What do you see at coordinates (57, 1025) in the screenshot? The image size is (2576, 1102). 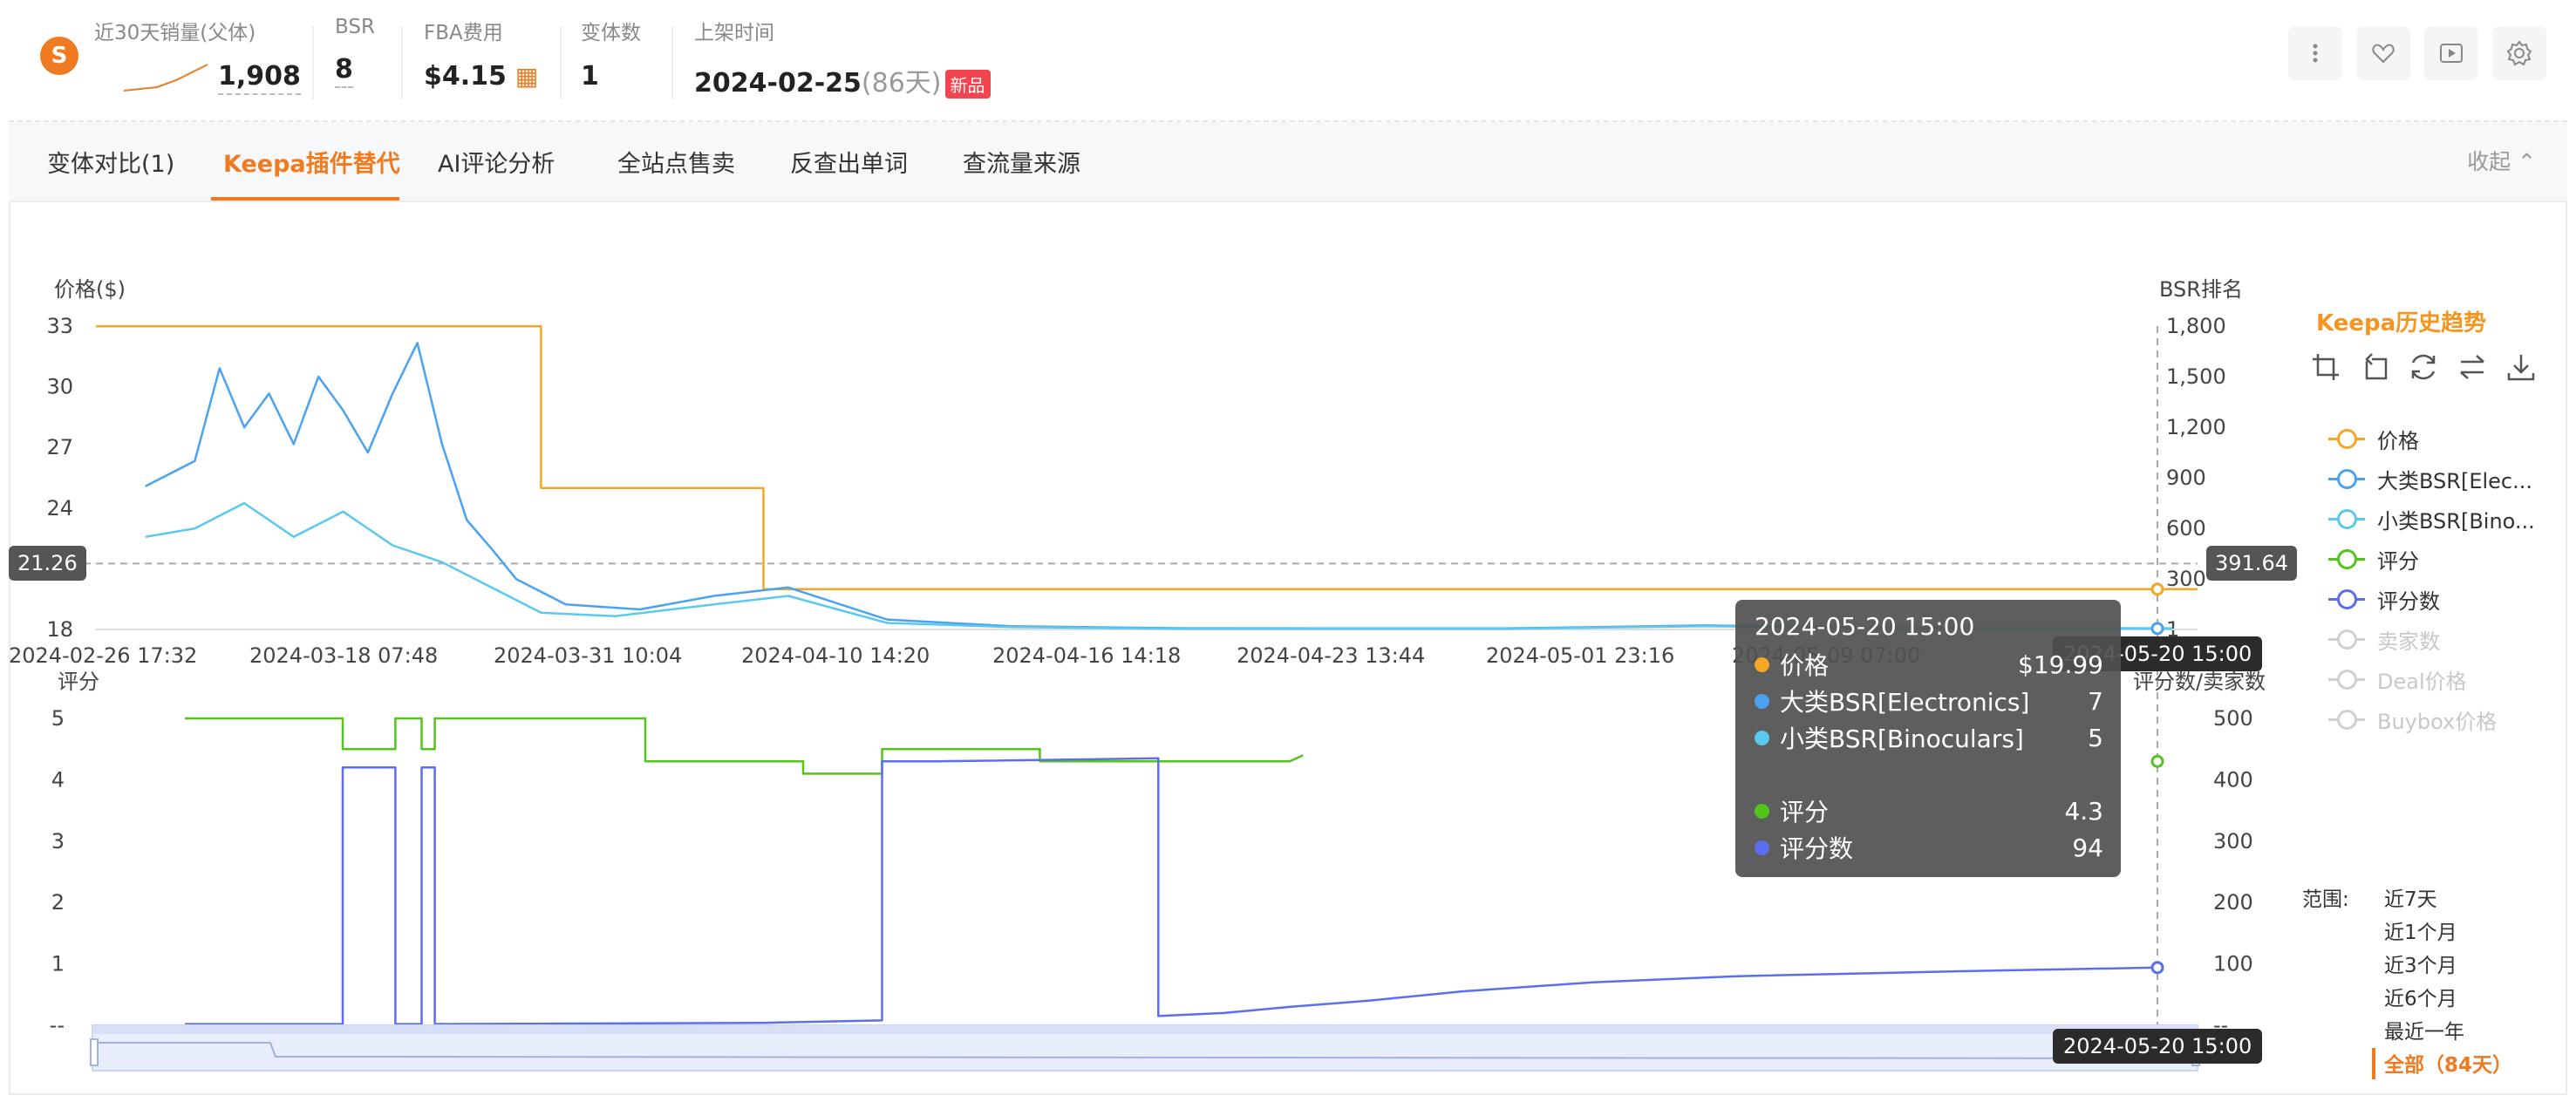 I see `rating-tick-label: --` at bounding box center [57, 1025].